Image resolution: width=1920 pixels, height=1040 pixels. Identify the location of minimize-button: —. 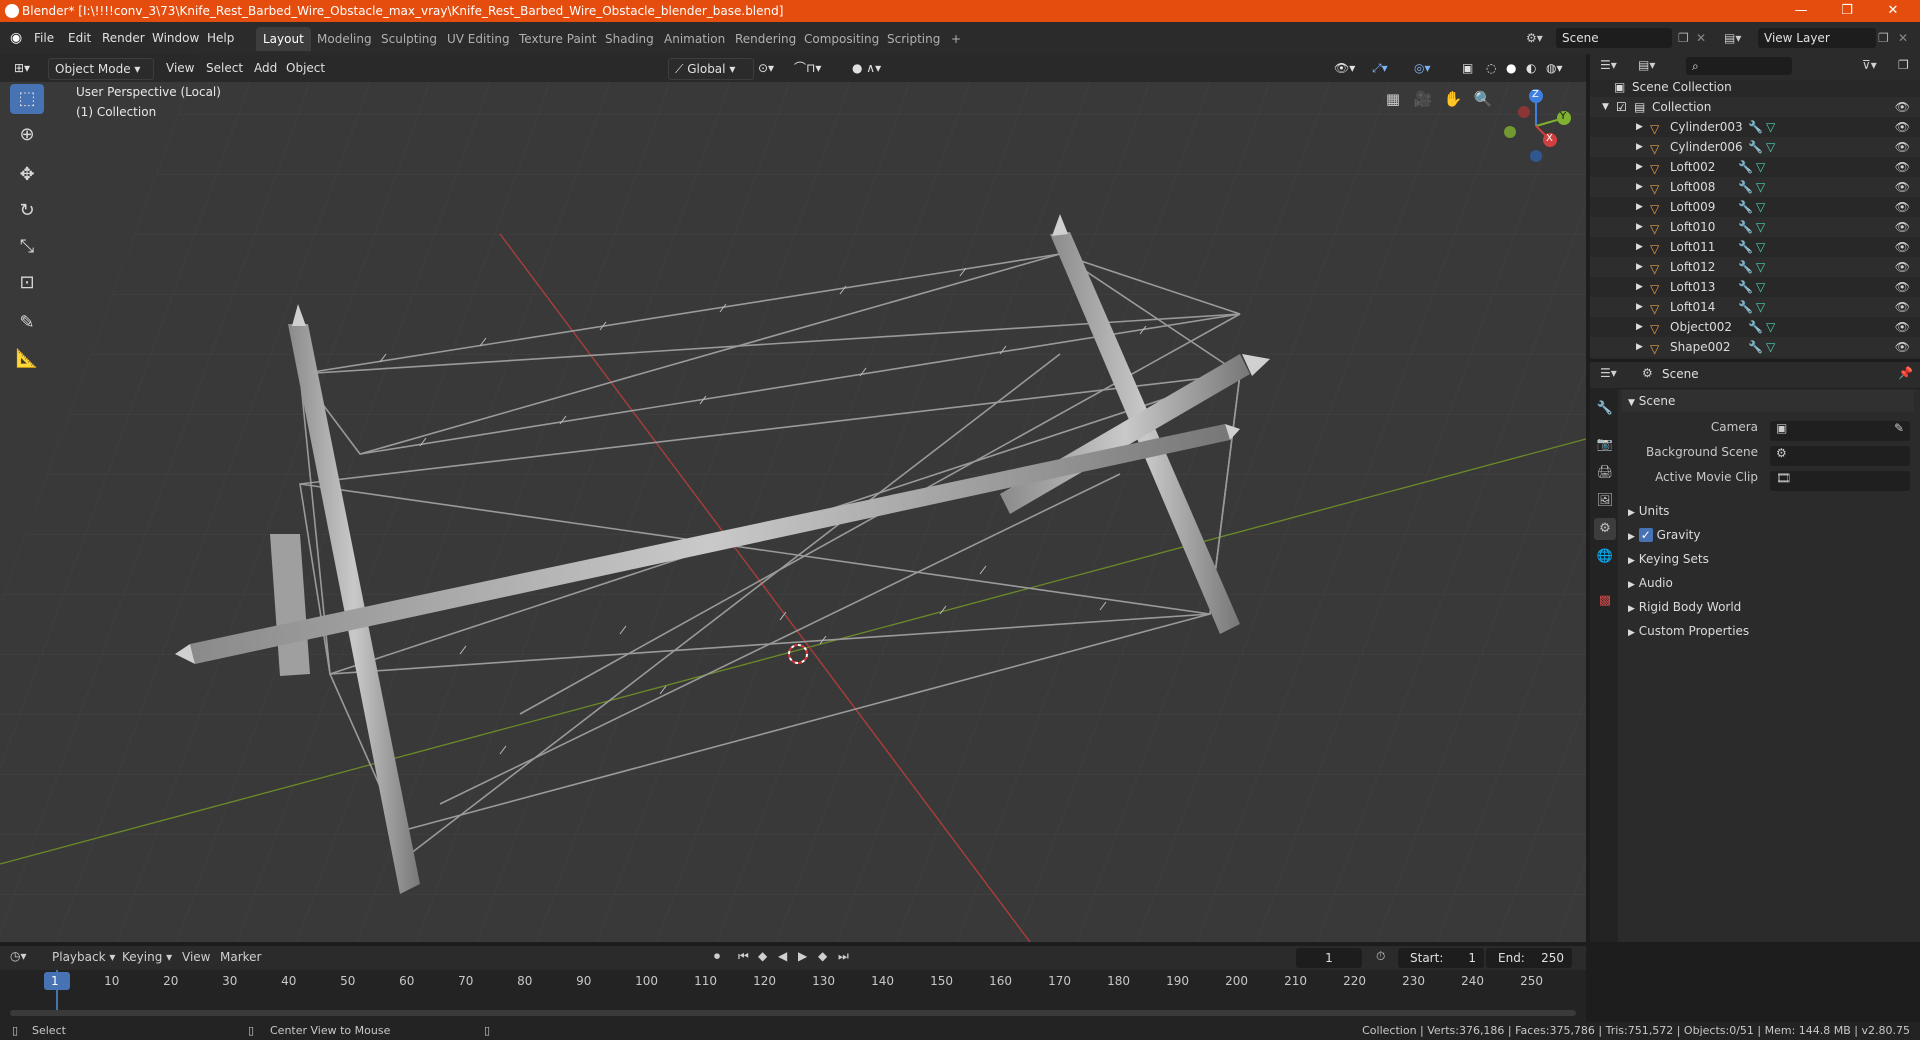
(1801, 11).